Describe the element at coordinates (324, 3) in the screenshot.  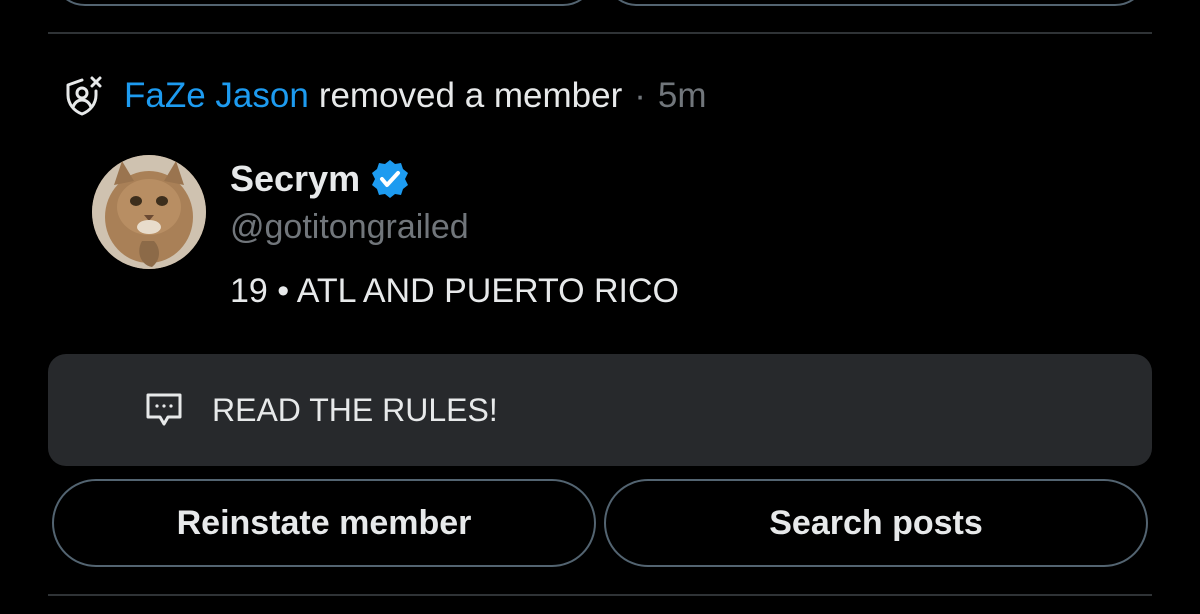
I see `previous-left-button` at that location.